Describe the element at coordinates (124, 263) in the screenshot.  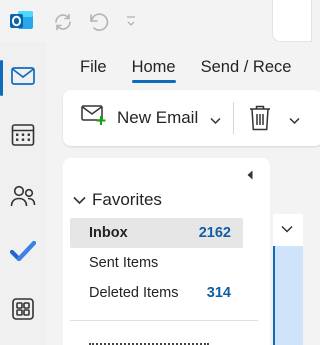
I see `folder-label: Sent Items` at that location.